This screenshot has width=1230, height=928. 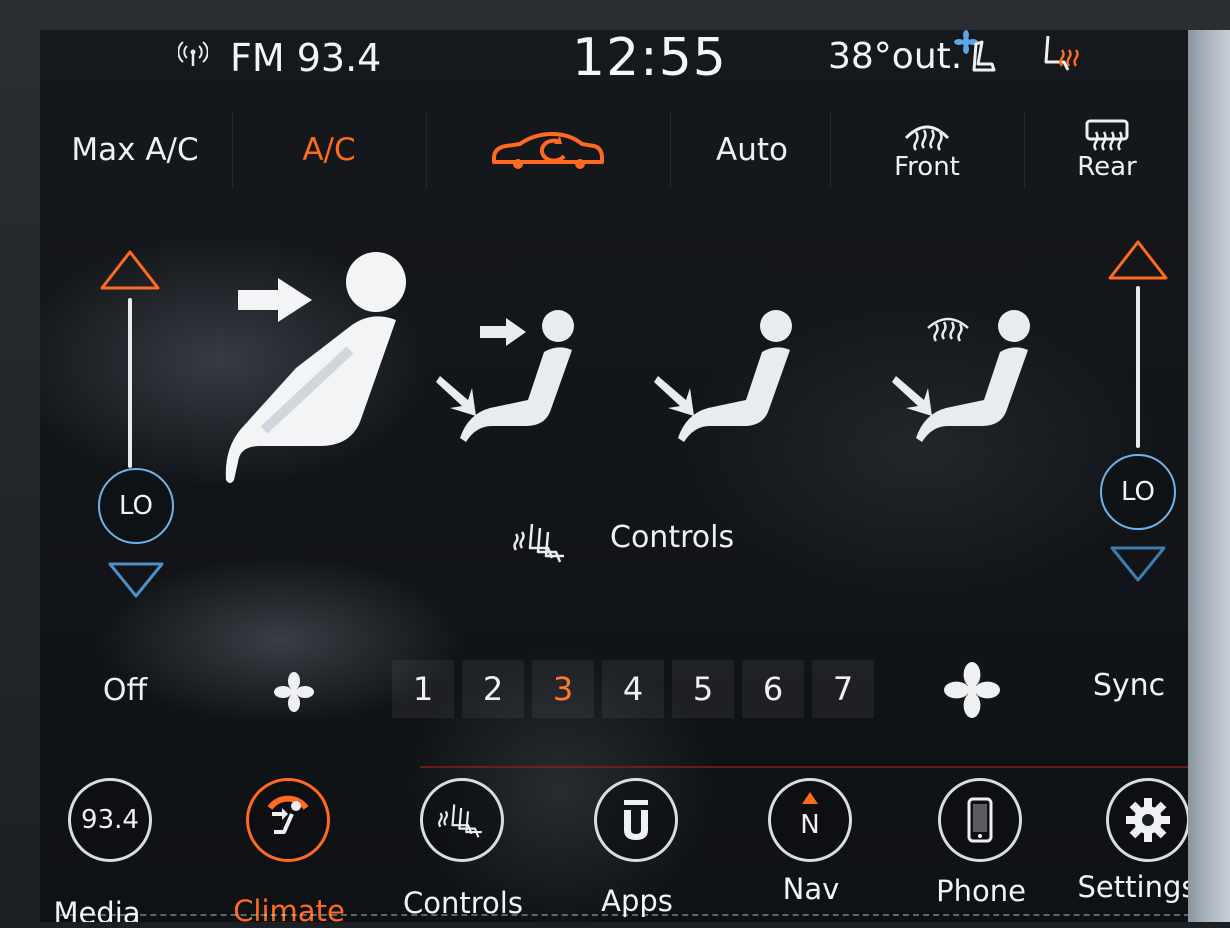 I want to click on max-ac-button: Max A/C, so click(x=135, y=150).